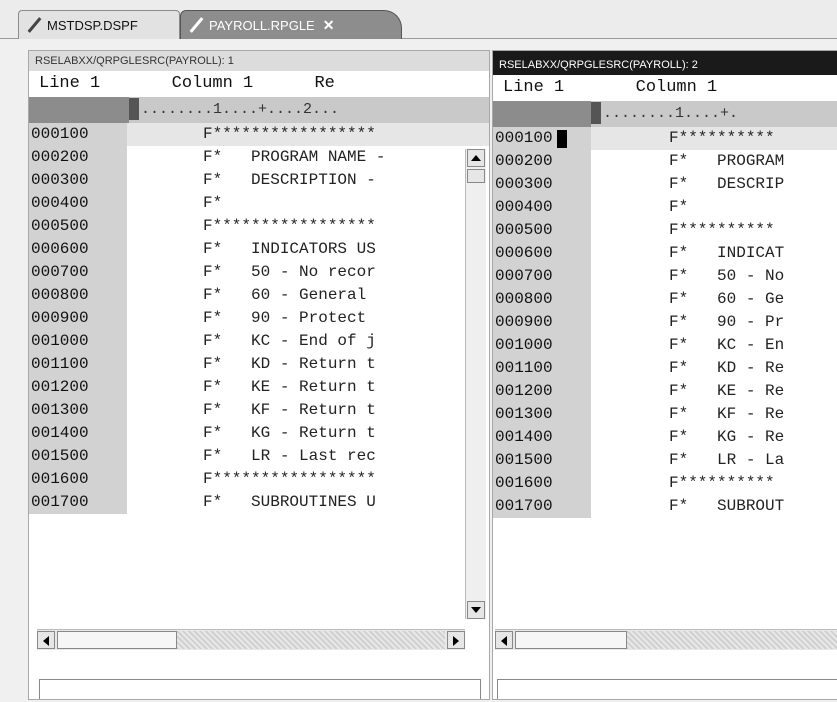 This screenshot has width=837, height=702. What do you see at coordinates (665, 88) in the screenshot?
I see `line-column-header: Line 1 Column 1` at bounding box center [665, 88].